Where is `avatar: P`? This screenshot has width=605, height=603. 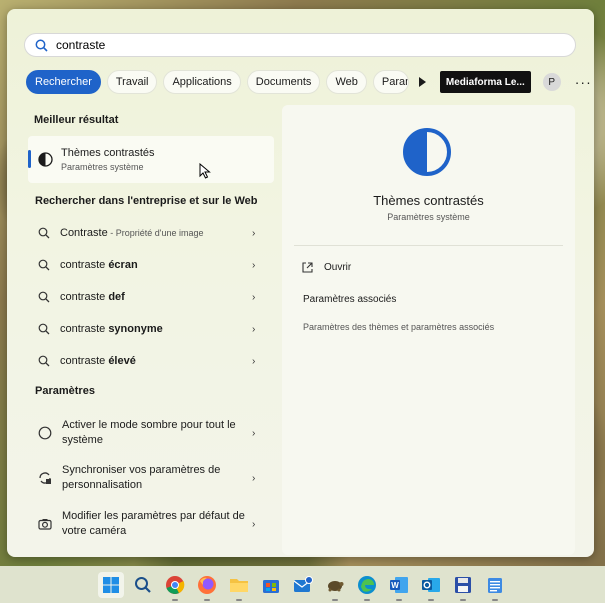 avatar: P is located at coordinates (551, 82).